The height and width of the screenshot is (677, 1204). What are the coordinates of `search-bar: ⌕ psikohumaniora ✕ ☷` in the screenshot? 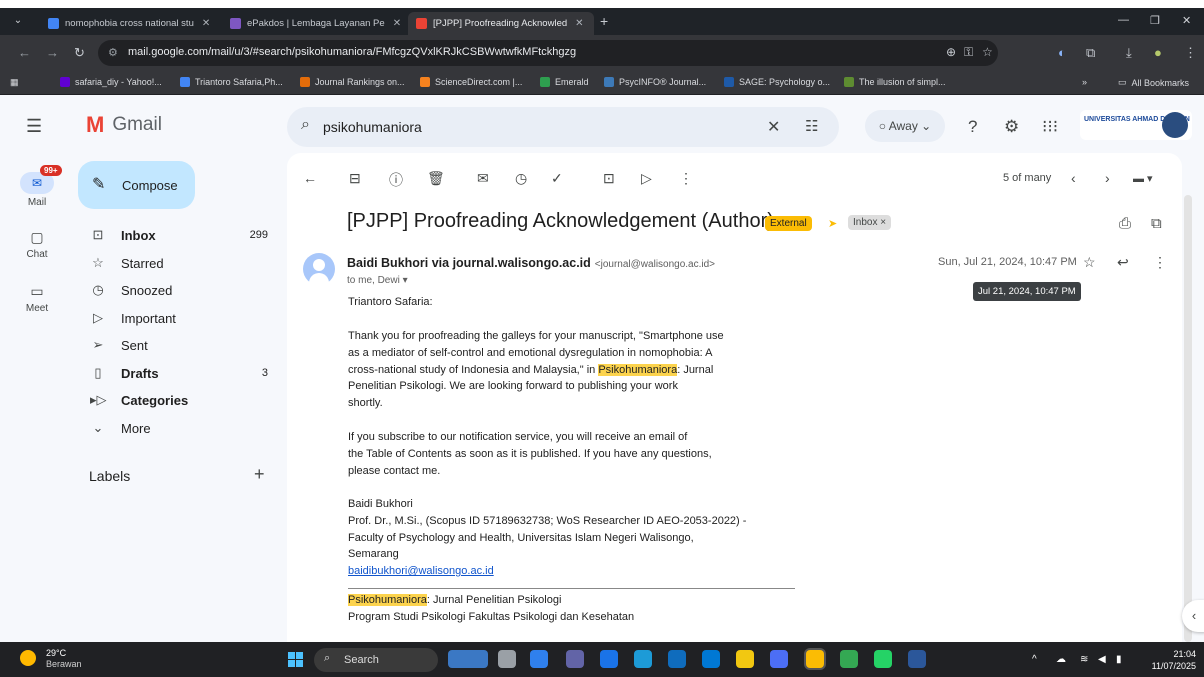 It's located at (563, 127).